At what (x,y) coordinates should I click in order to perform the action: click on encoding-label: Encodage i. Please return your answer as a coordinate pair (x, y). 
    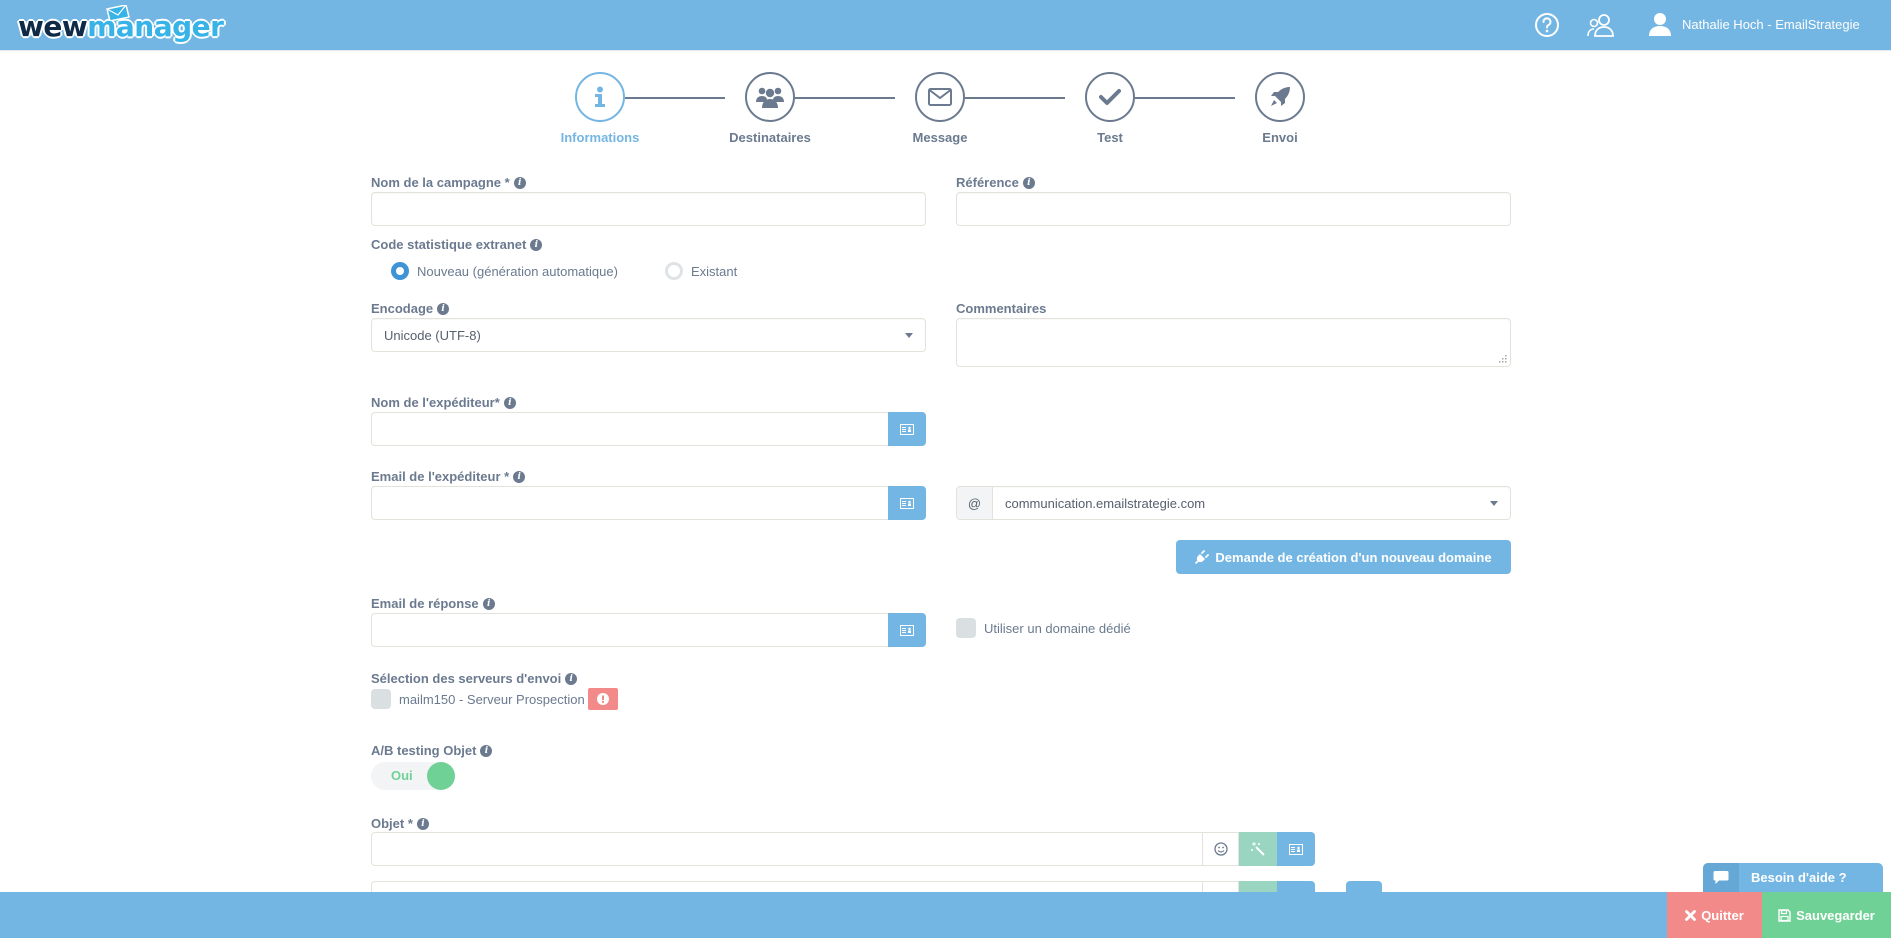
    Looking at the image, I should click on (410, 308).